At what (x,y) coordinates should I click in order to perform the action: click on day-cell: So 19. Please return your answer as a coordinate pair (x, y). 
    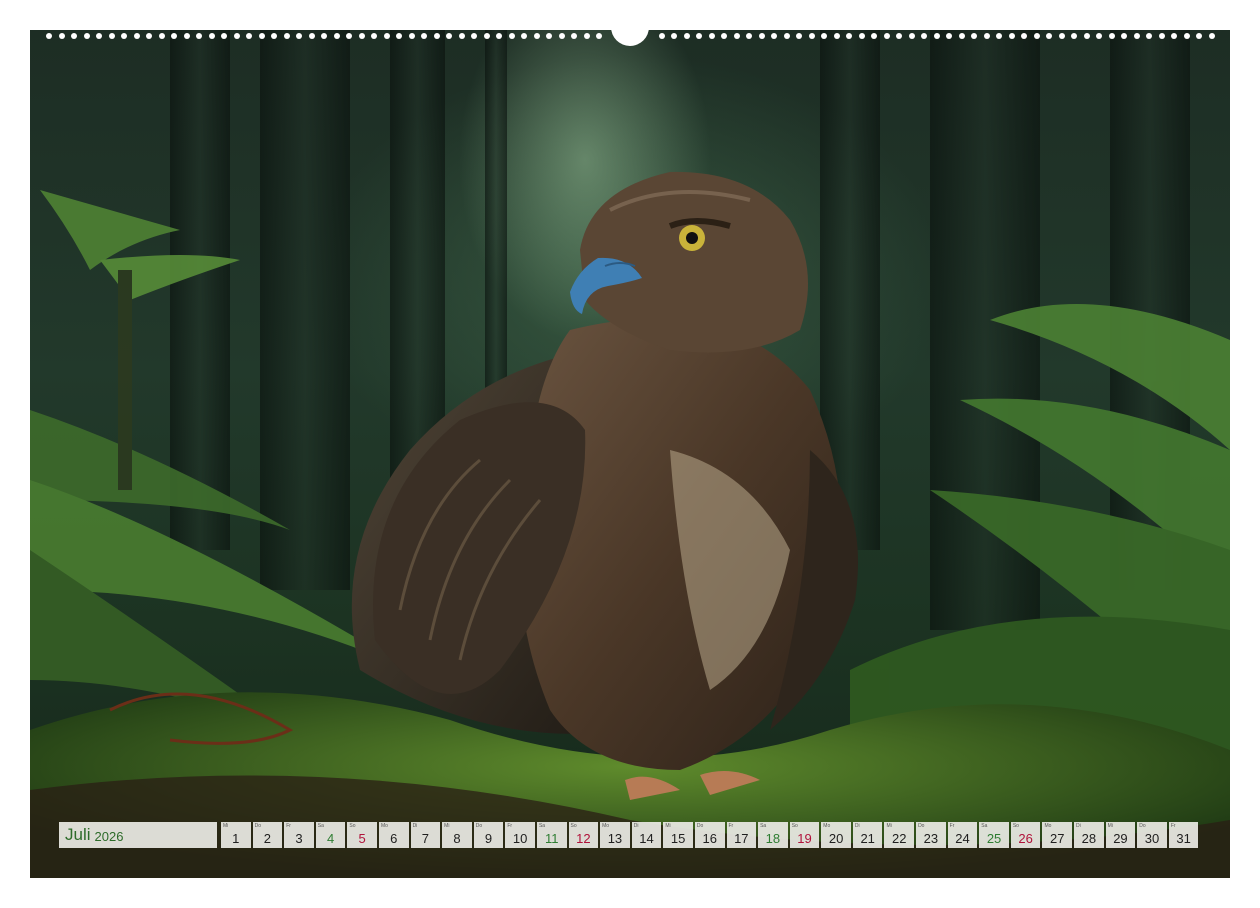
    Looking at the image, I should click on (804, 835).